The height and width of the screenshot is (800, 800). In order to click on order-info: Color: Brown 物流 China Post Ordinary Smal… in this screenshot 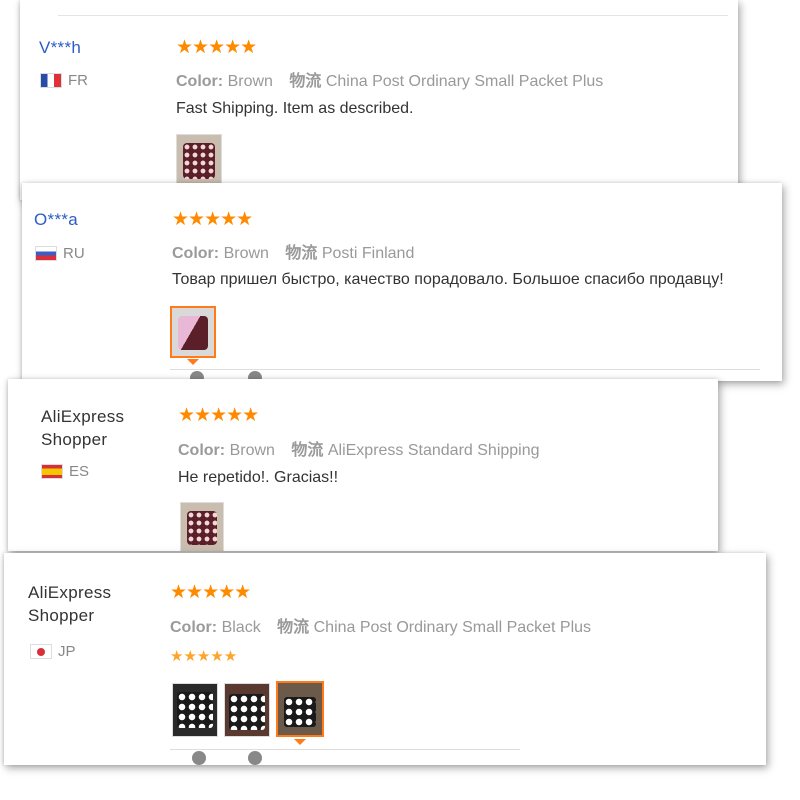, I will do `click(389, 79)`.